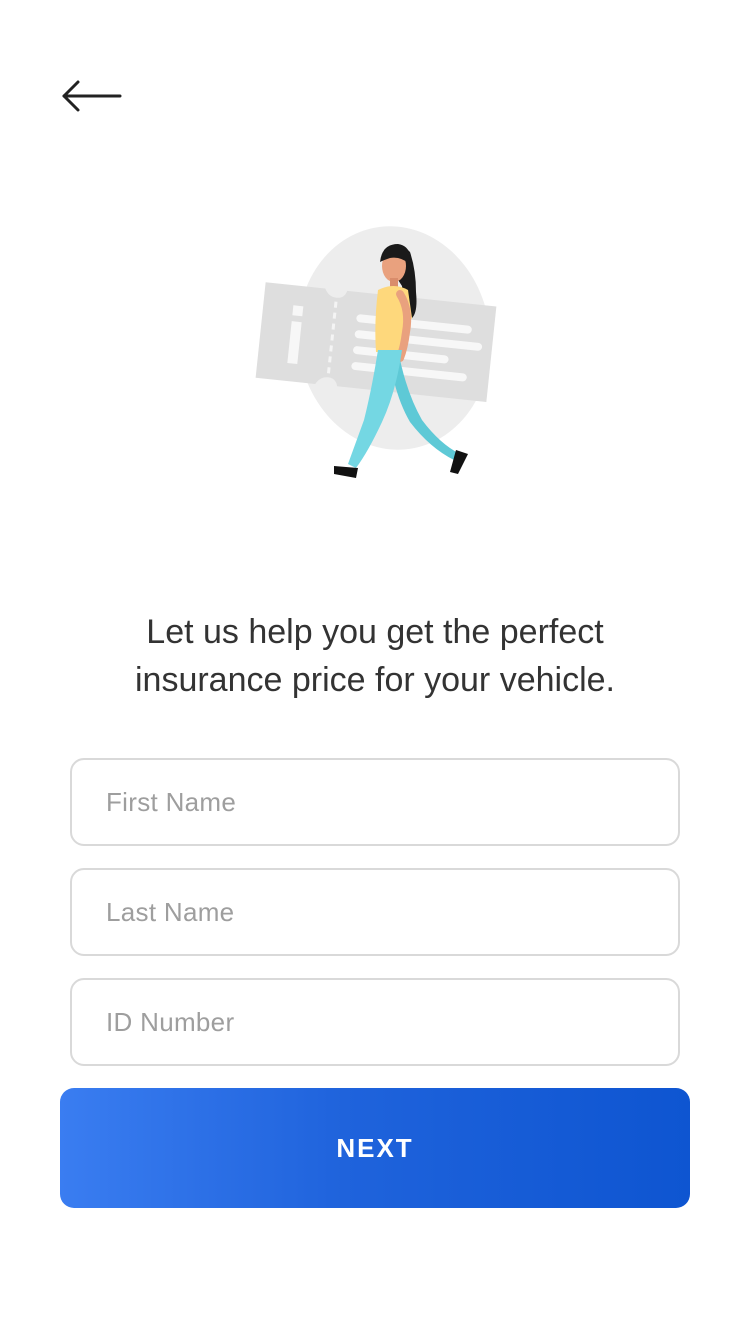 This screenshot has width=750, height=1334. Describe the element at coordinates (376, 355) in the screenshot. I see `woman-walking-with-ticket-illustration` at that location.